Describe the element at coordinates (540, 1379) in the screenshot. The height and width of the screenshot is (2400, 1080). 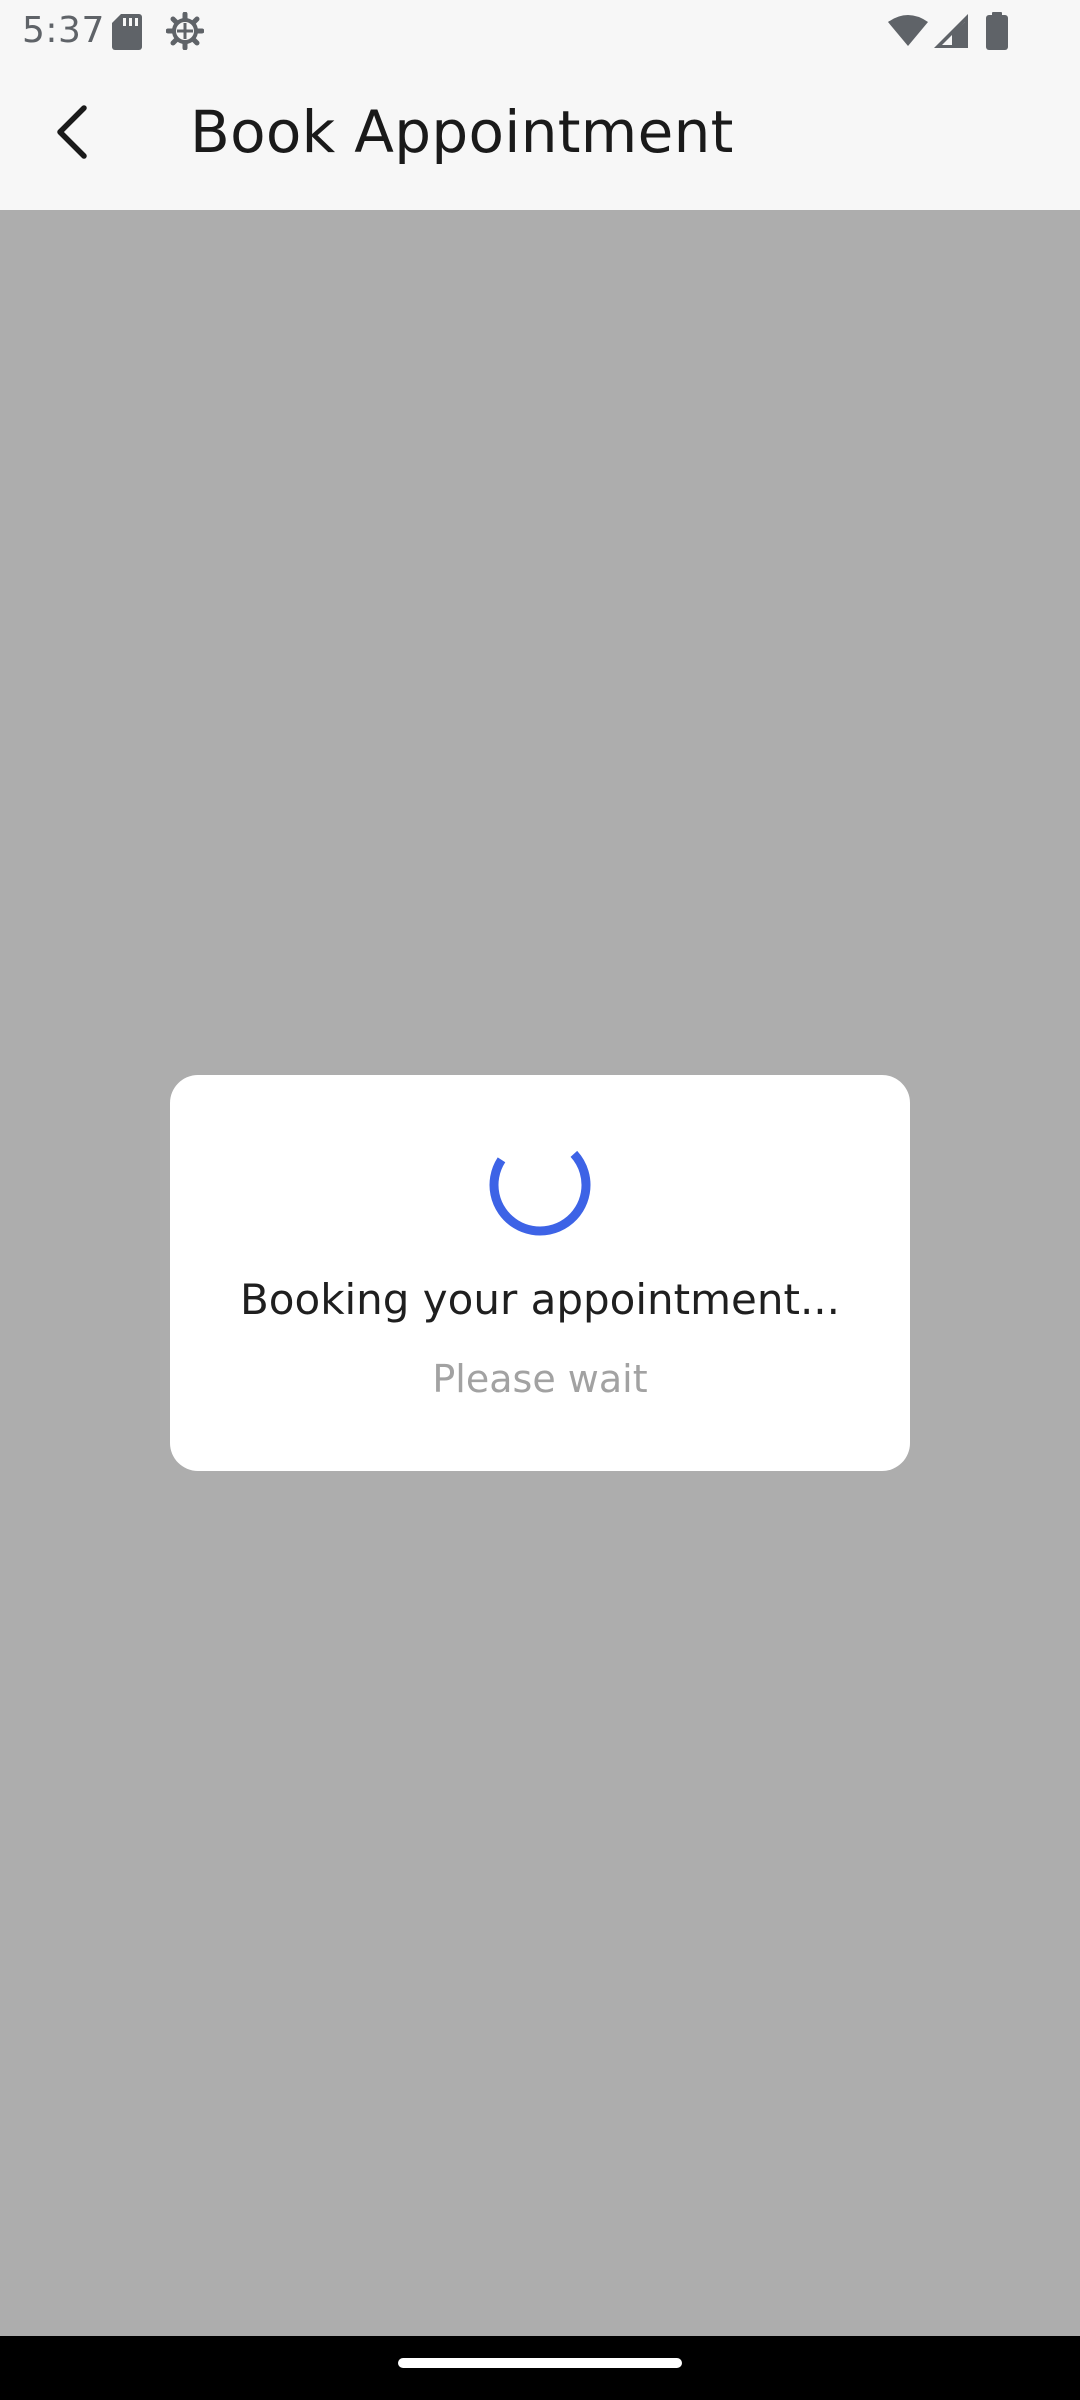
I see `dialog-subtitle: Please wait` at that location.